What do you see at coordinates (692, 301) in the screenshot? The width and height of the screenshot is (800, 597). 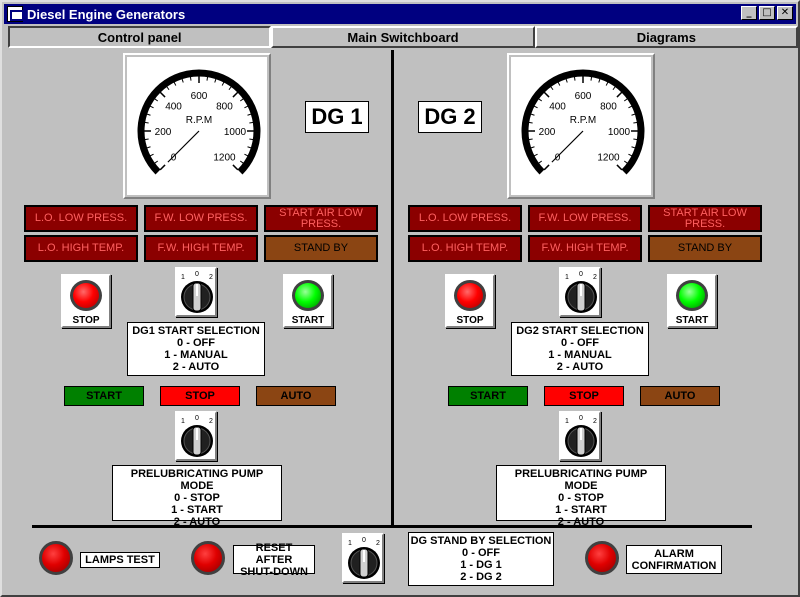 I see `dg2-start-button: START` at bounding box center [692, 301].